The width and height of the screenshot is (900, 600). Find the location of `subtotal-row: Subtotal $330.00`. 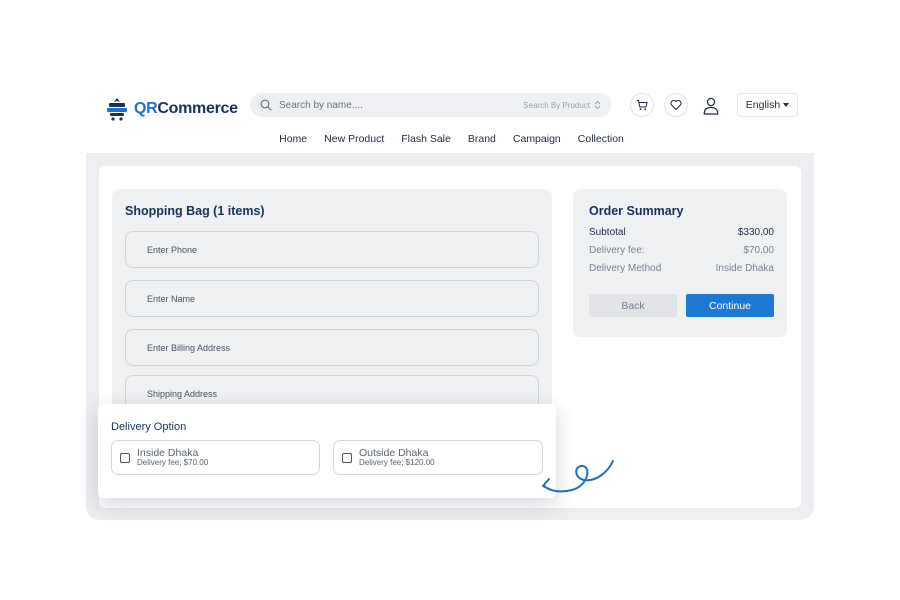

subtotal-row: Subtotal $330.00 is located at coordinates (681, 232).